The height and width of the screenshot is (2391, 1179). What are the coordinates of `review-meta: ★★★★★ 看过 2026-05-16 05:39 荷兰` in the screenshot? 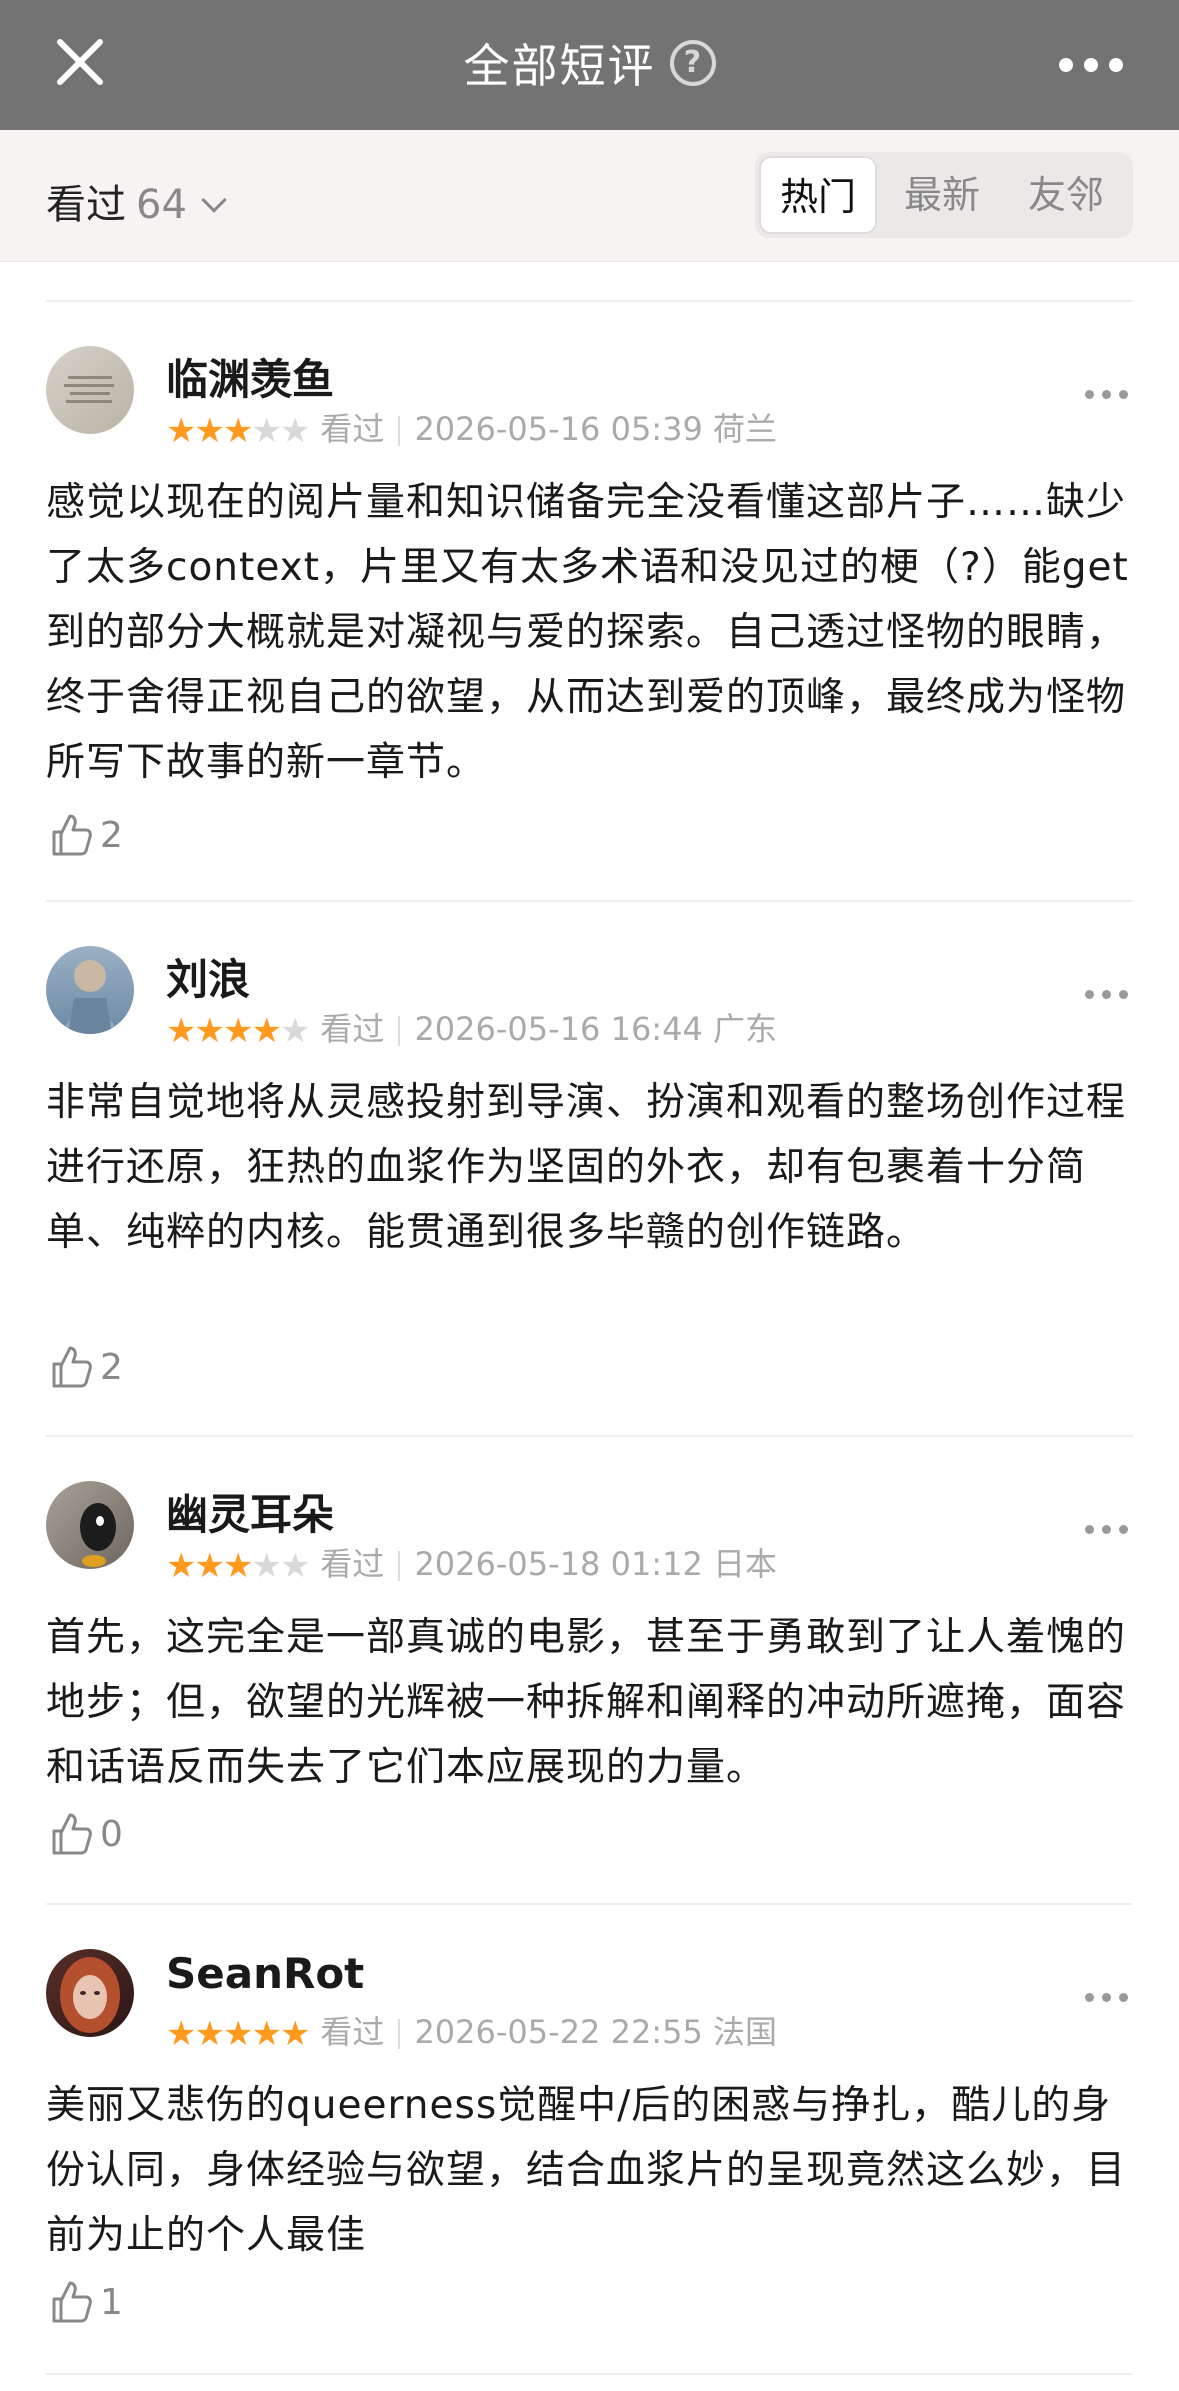 It's located at (471, 427).